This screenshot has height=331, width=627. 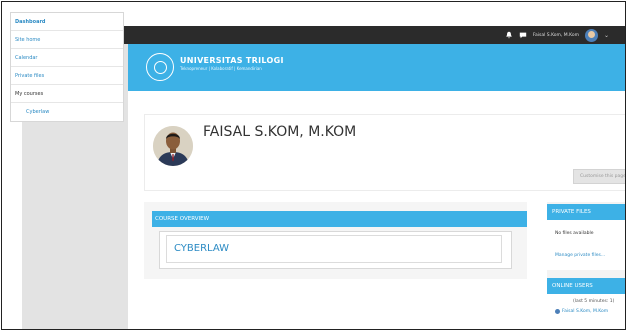 What do you see at coordinates (586, 212) in the screenshot?
I see `private-files-header: PRIVATE FILES` at bounding box center [586, 212].